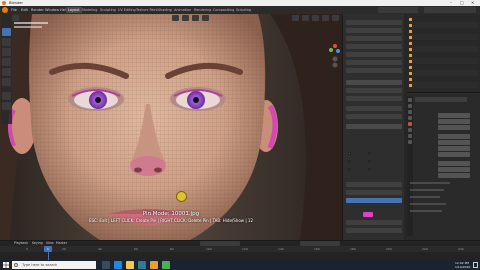 This screenshot has width=480, height=270. Describe the element at coordinates (245, 249) in the screenshot. I see `tick-label: 120` at that location.